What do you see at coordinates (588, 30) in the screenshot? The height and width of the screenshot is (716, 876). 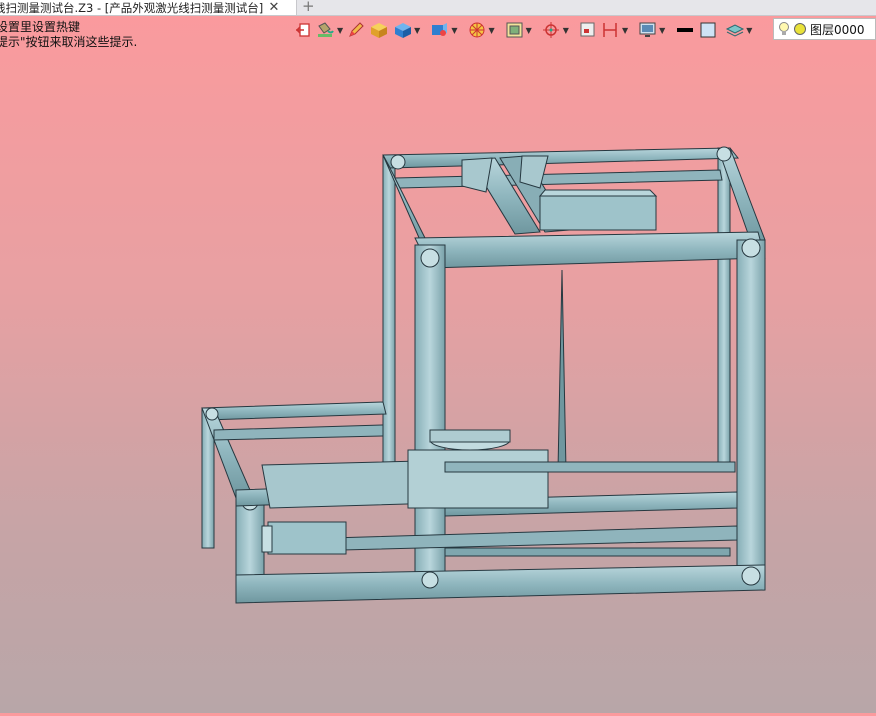 I see `square-icon` at bounding box center [588, 30].